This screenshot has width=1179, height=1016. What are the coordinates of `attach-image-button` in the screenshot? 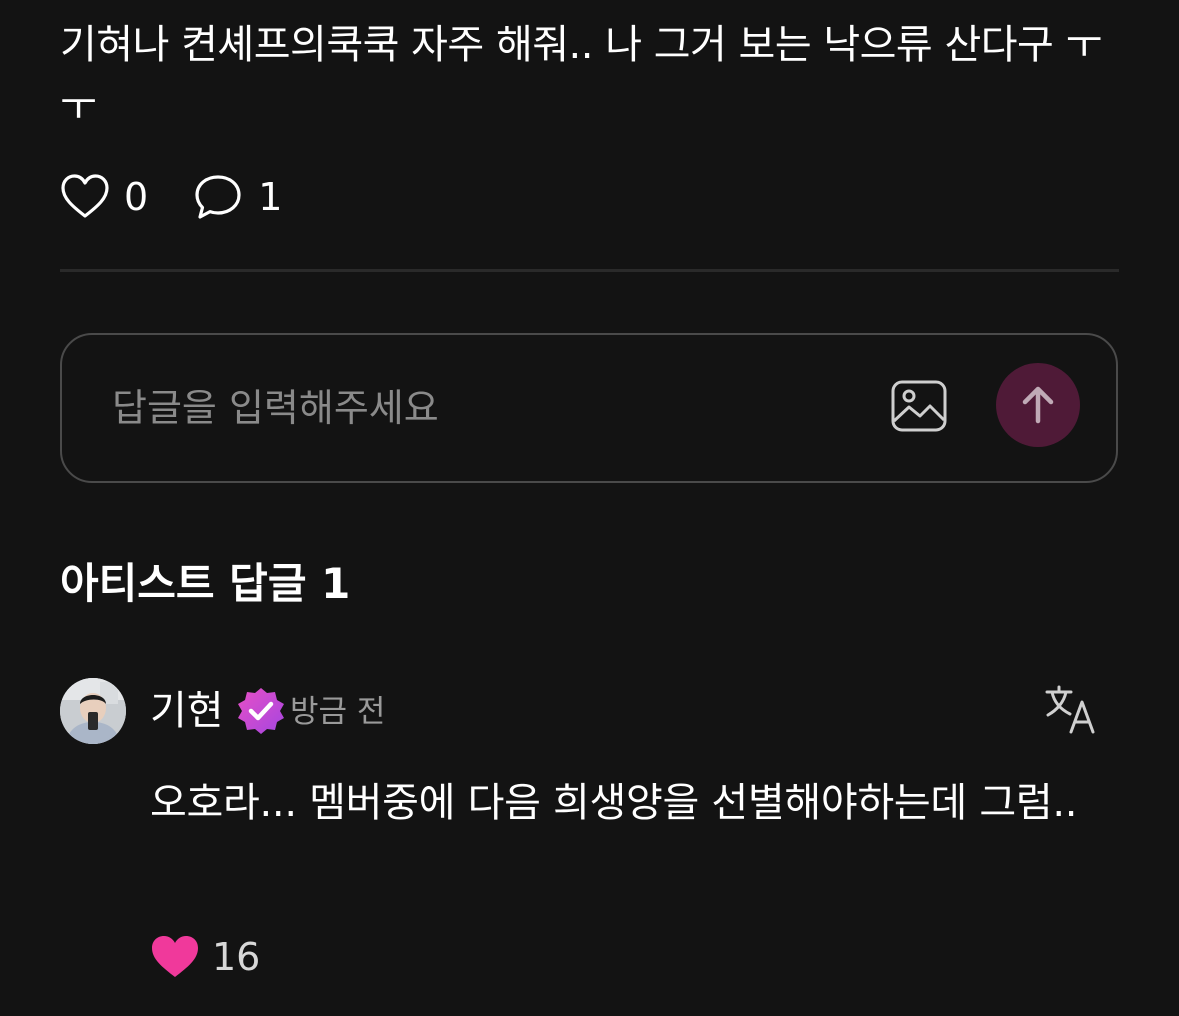 It's located at (919, 406).